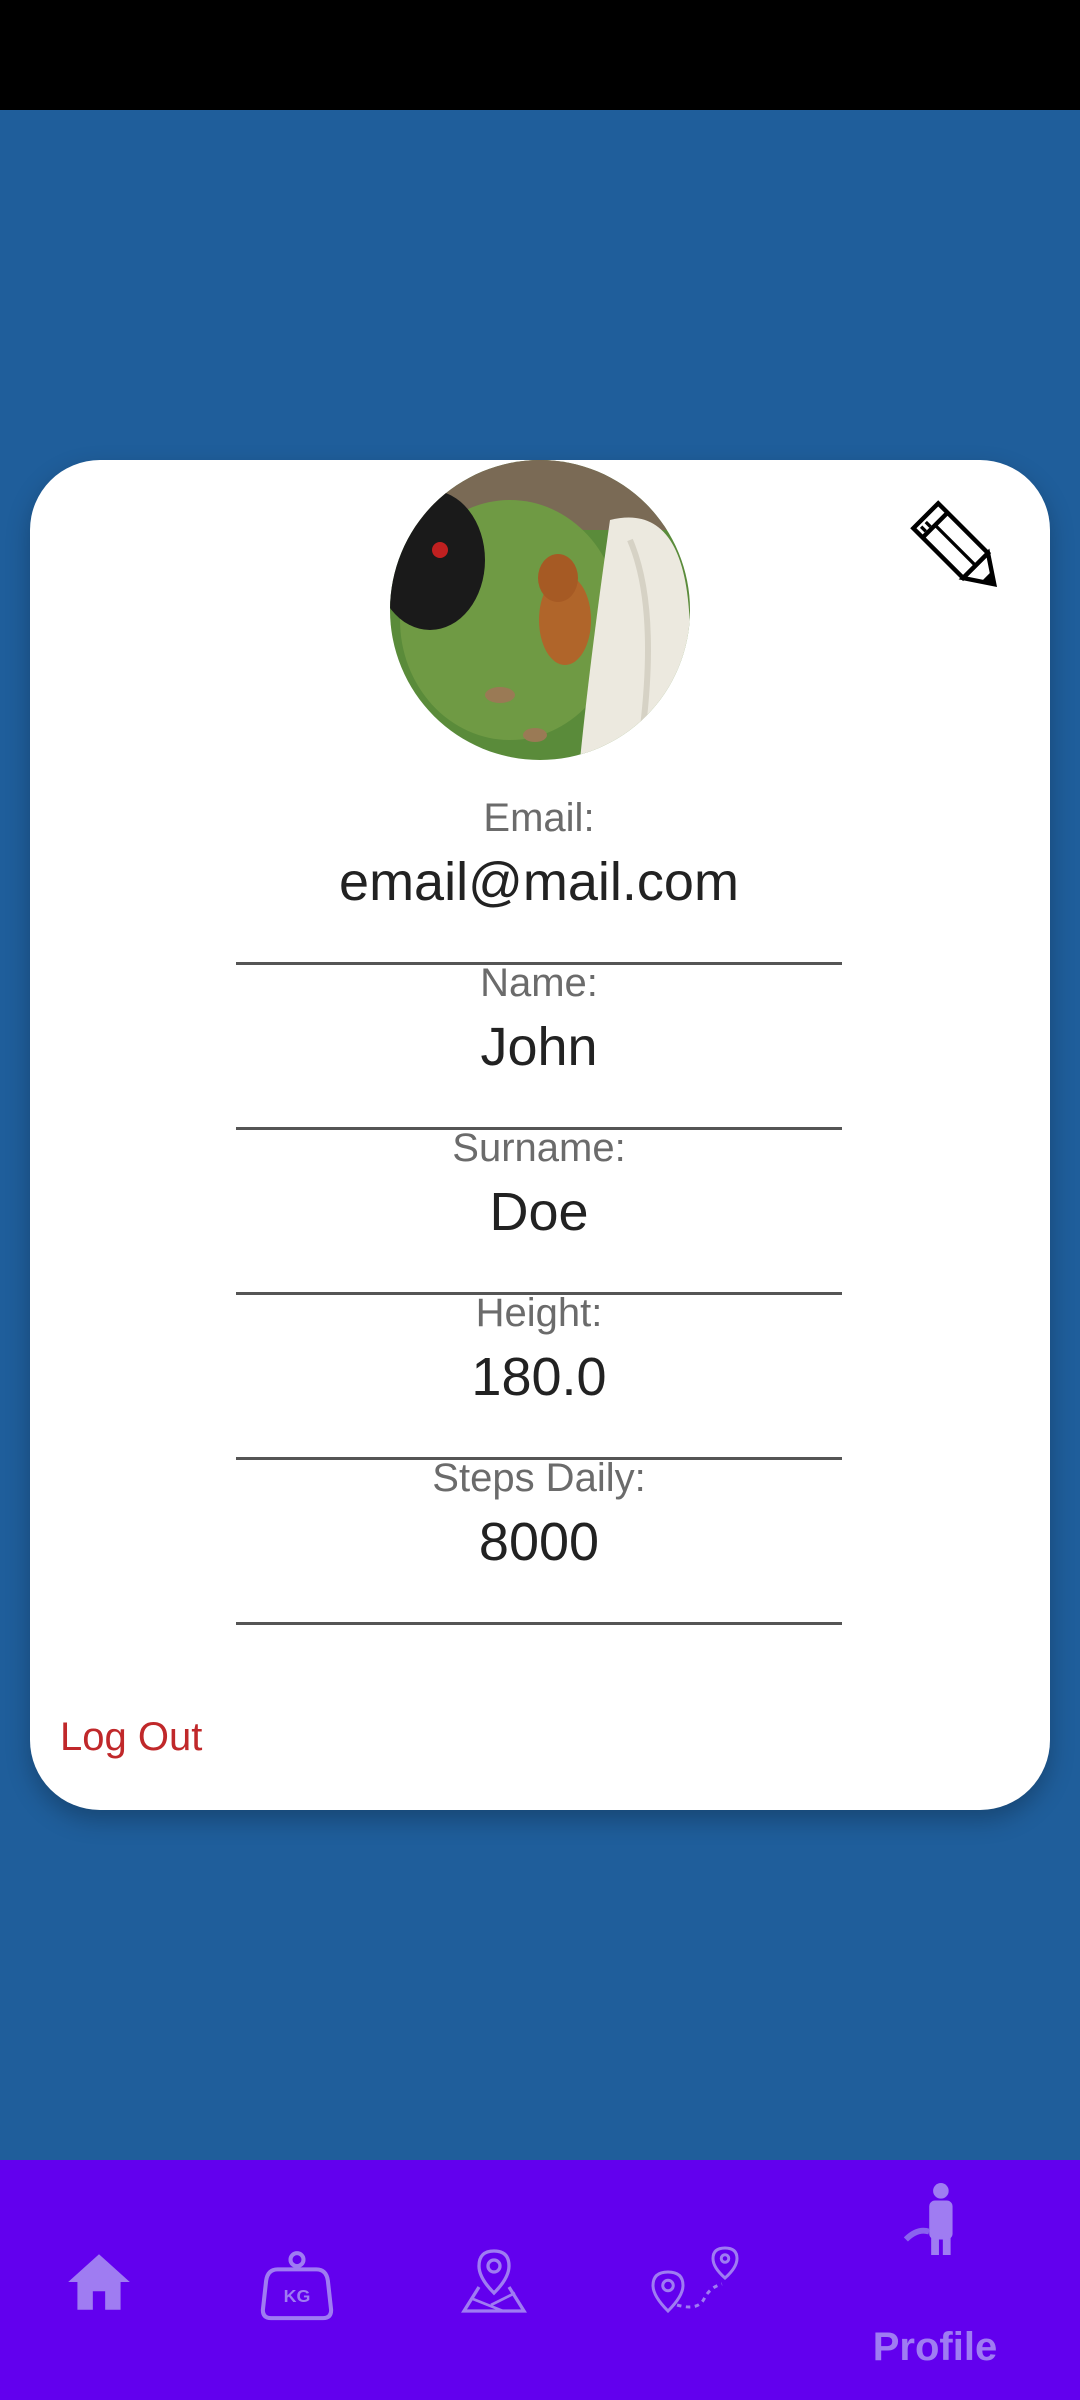  I want to click on svg-text: KG, so click(297, 2296).